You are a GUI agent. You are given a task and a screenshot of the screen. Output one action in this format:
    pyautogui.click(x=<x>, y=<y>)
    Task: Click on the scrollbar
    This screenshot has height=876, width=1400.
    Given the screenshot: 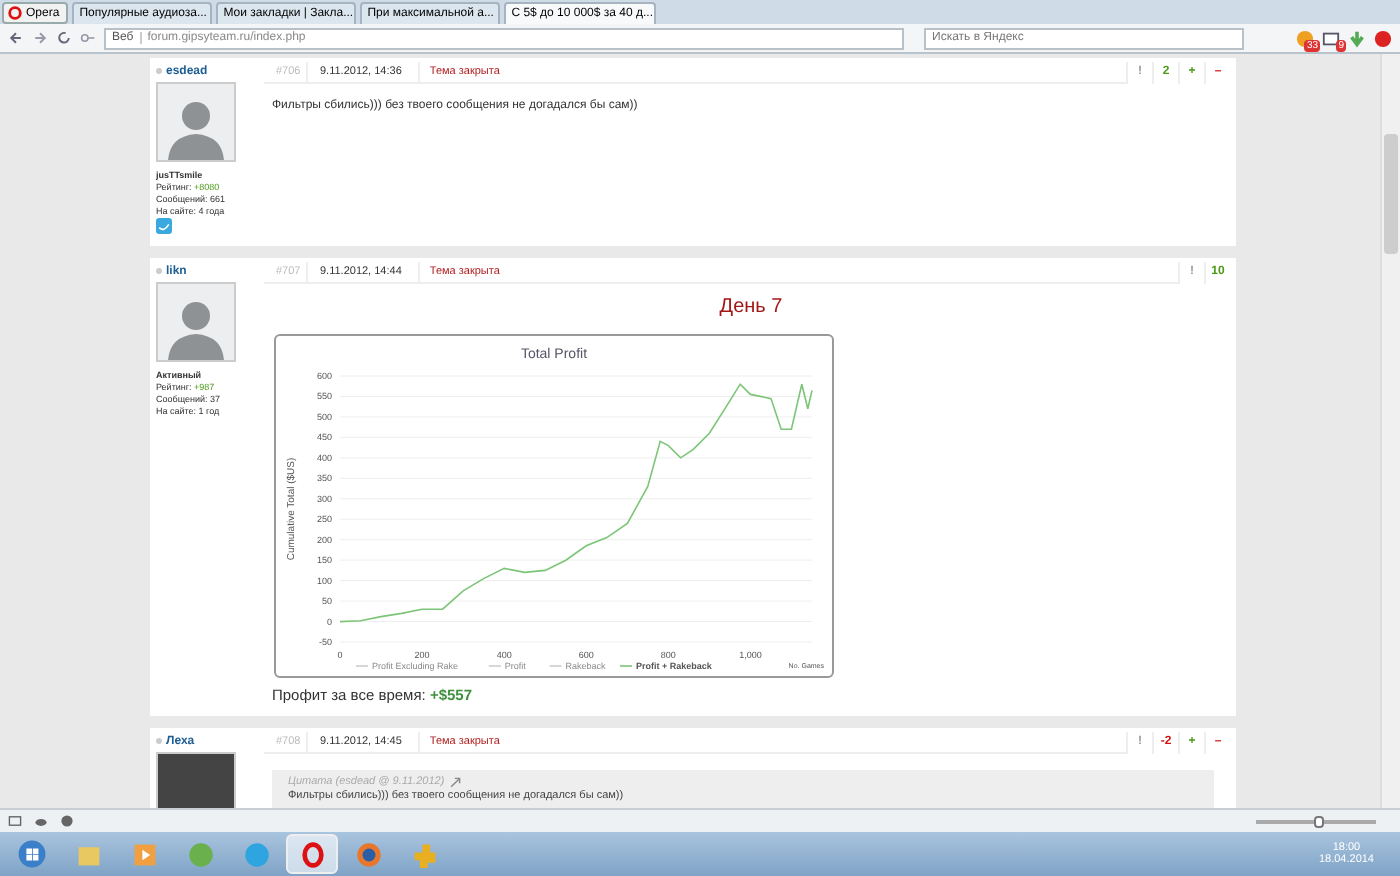 What is the action you would take?
    pyautogui.click(x=1390, y=431)
    